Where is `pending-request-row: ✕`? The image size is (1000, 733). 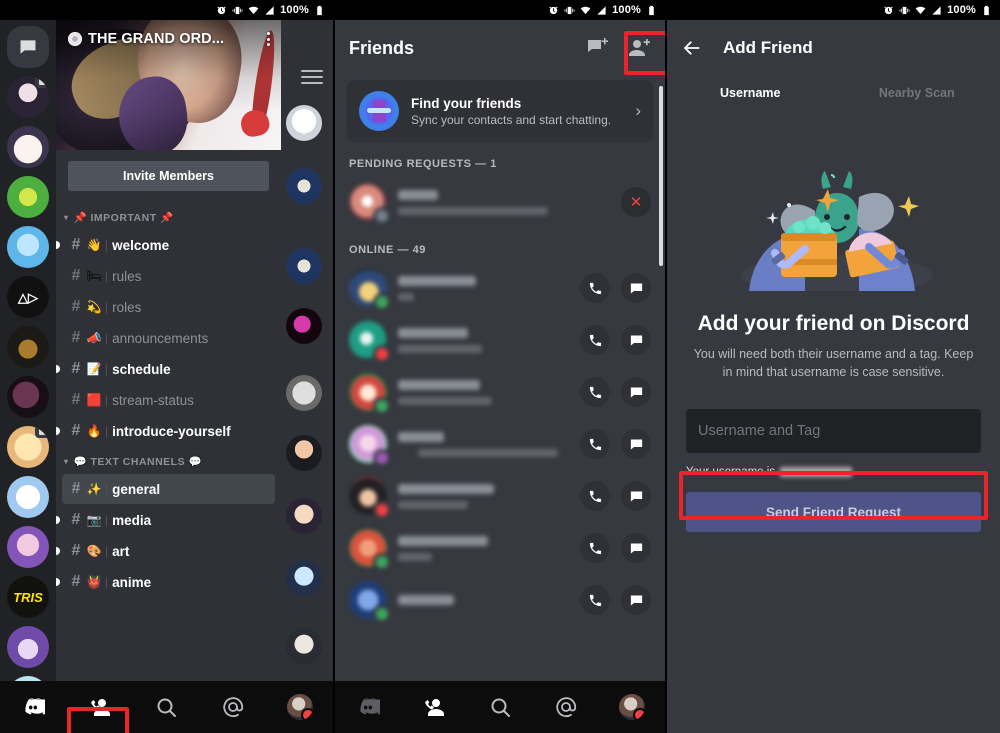 pending-request-row: ✕ is located at coordinates (500, 202).